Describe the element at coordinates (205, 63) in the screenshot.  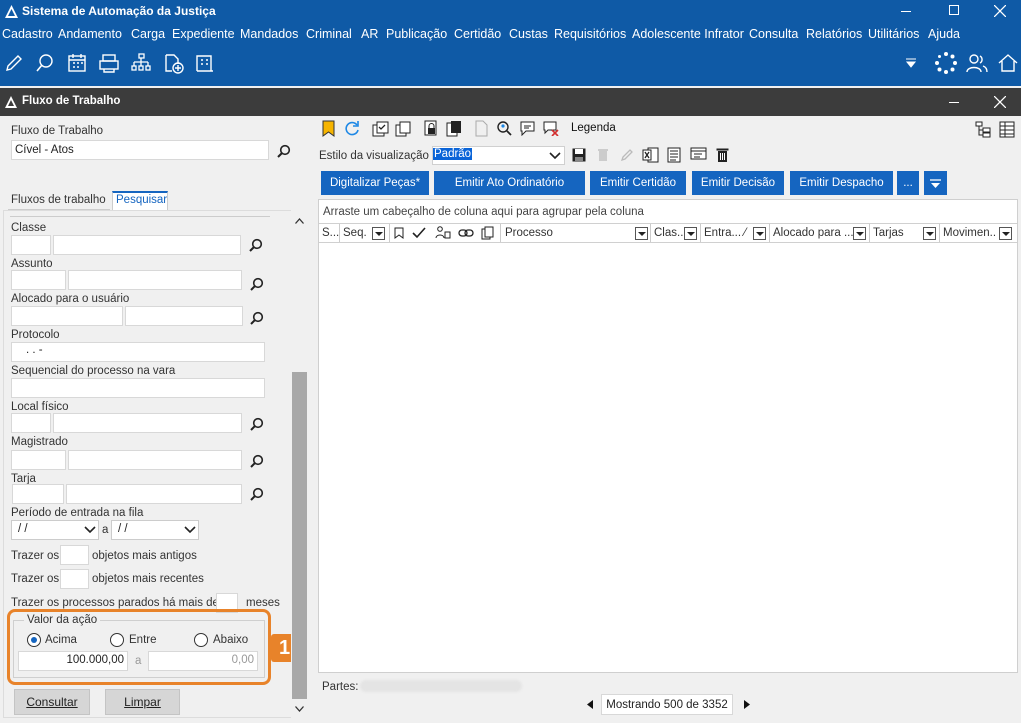
I see `building-icon` at that location.